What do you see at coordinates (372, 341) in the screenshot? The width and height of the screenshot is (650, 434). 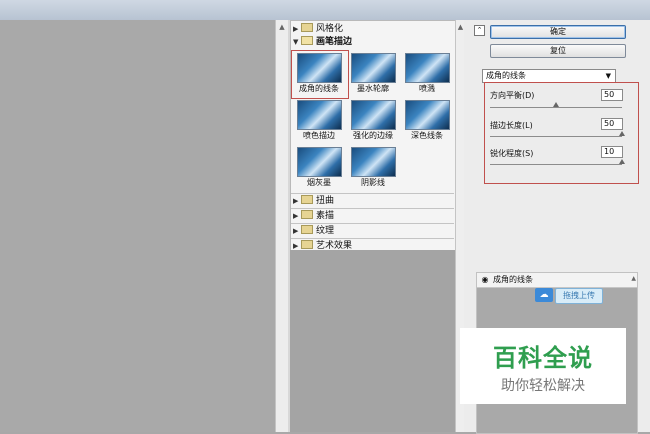 I see `gallery-empty-area` at bounding box center [372, 341].